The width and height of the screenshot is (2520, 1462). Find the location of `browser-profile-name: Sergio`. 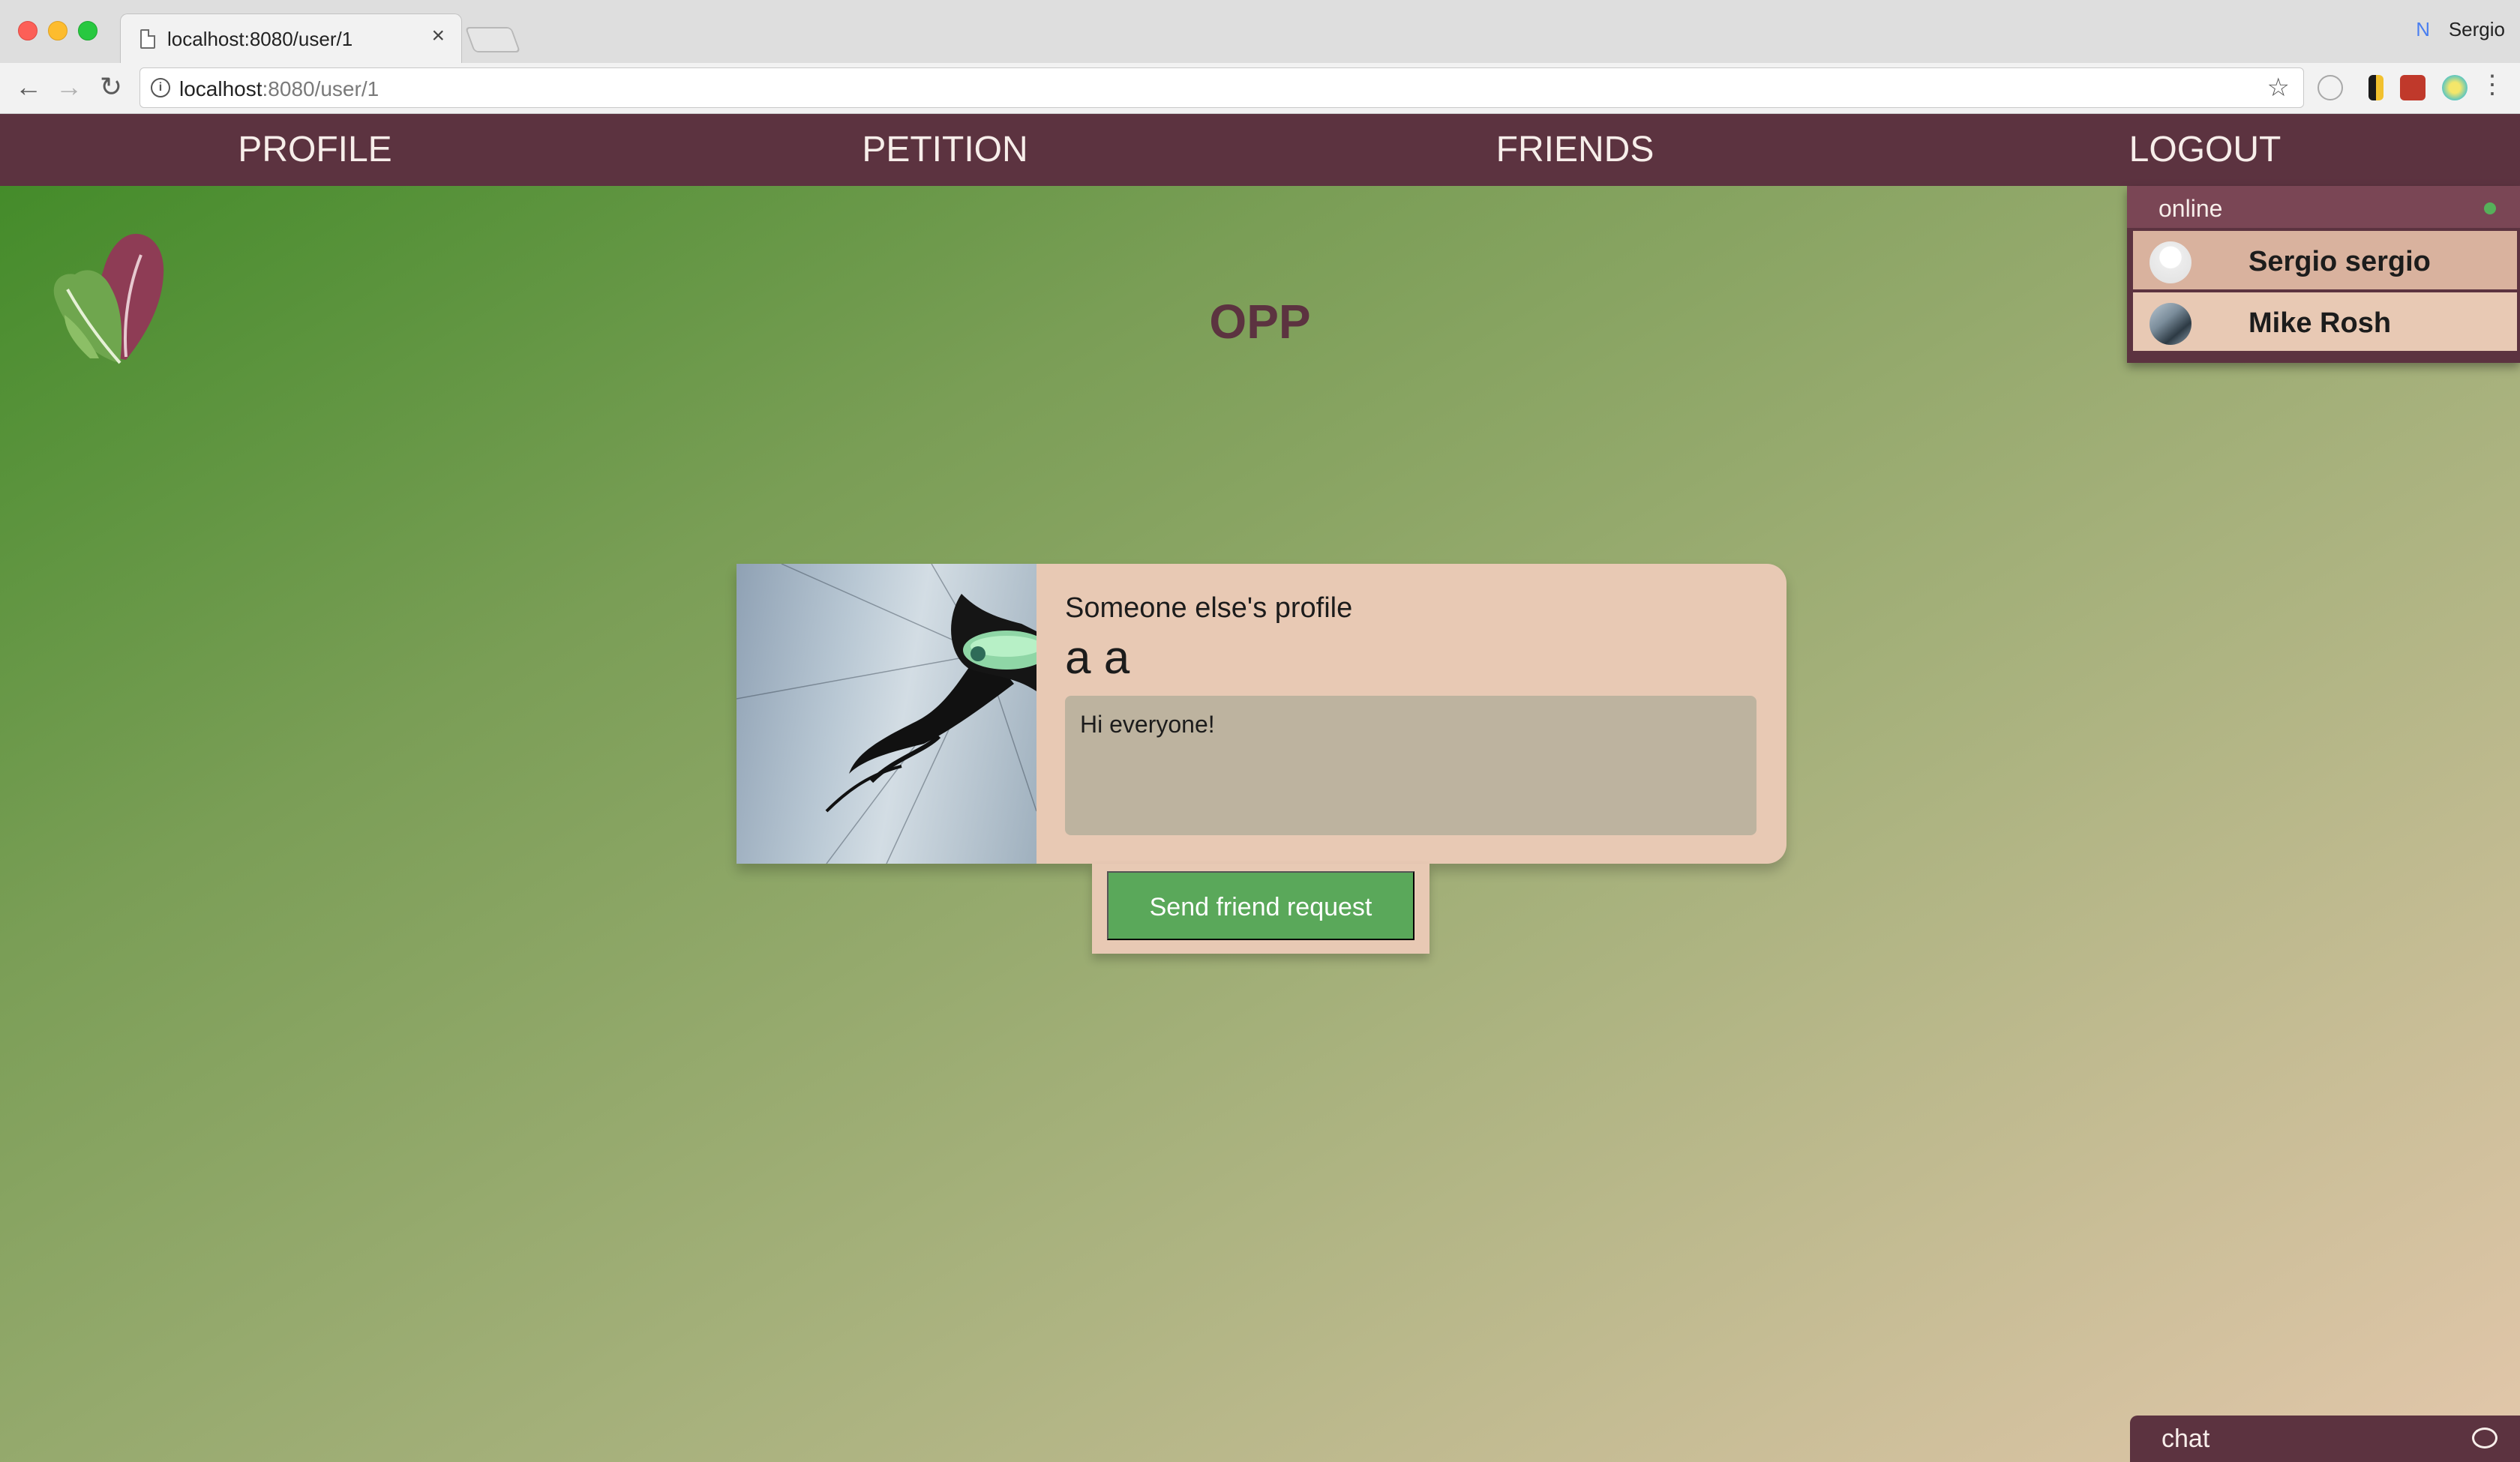

browser-profile-name: Sergio is located at coordinates (2477, 29).